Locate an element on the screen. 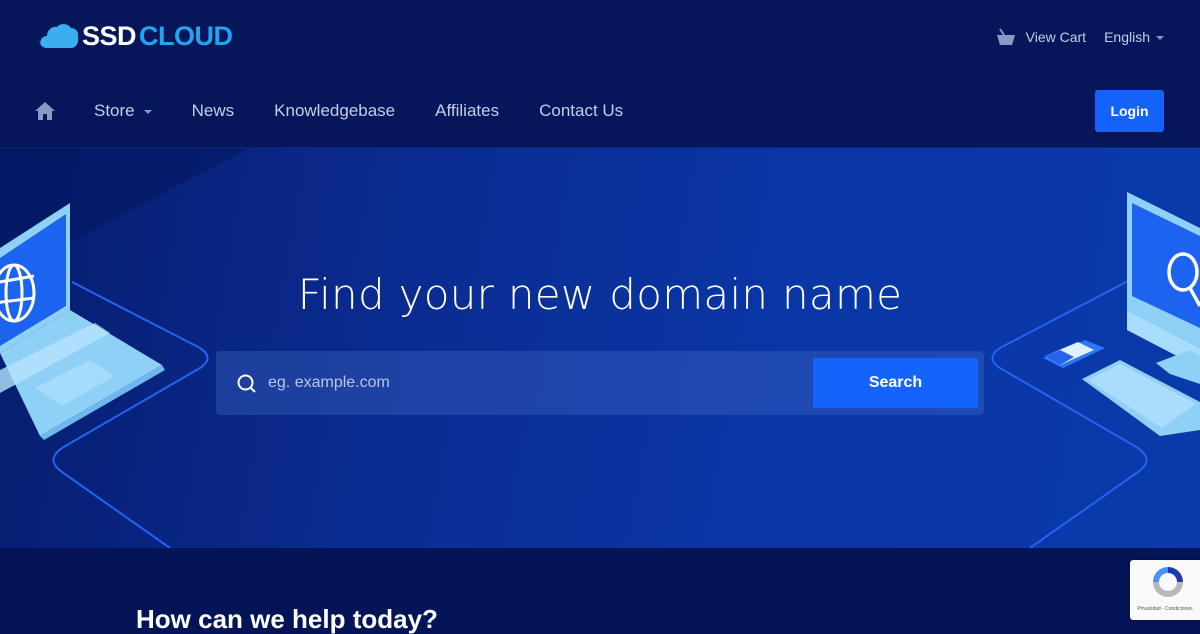 The width and height of the screenshot is (1200, 634). cloud-icon is located at coordinates (59, 36).